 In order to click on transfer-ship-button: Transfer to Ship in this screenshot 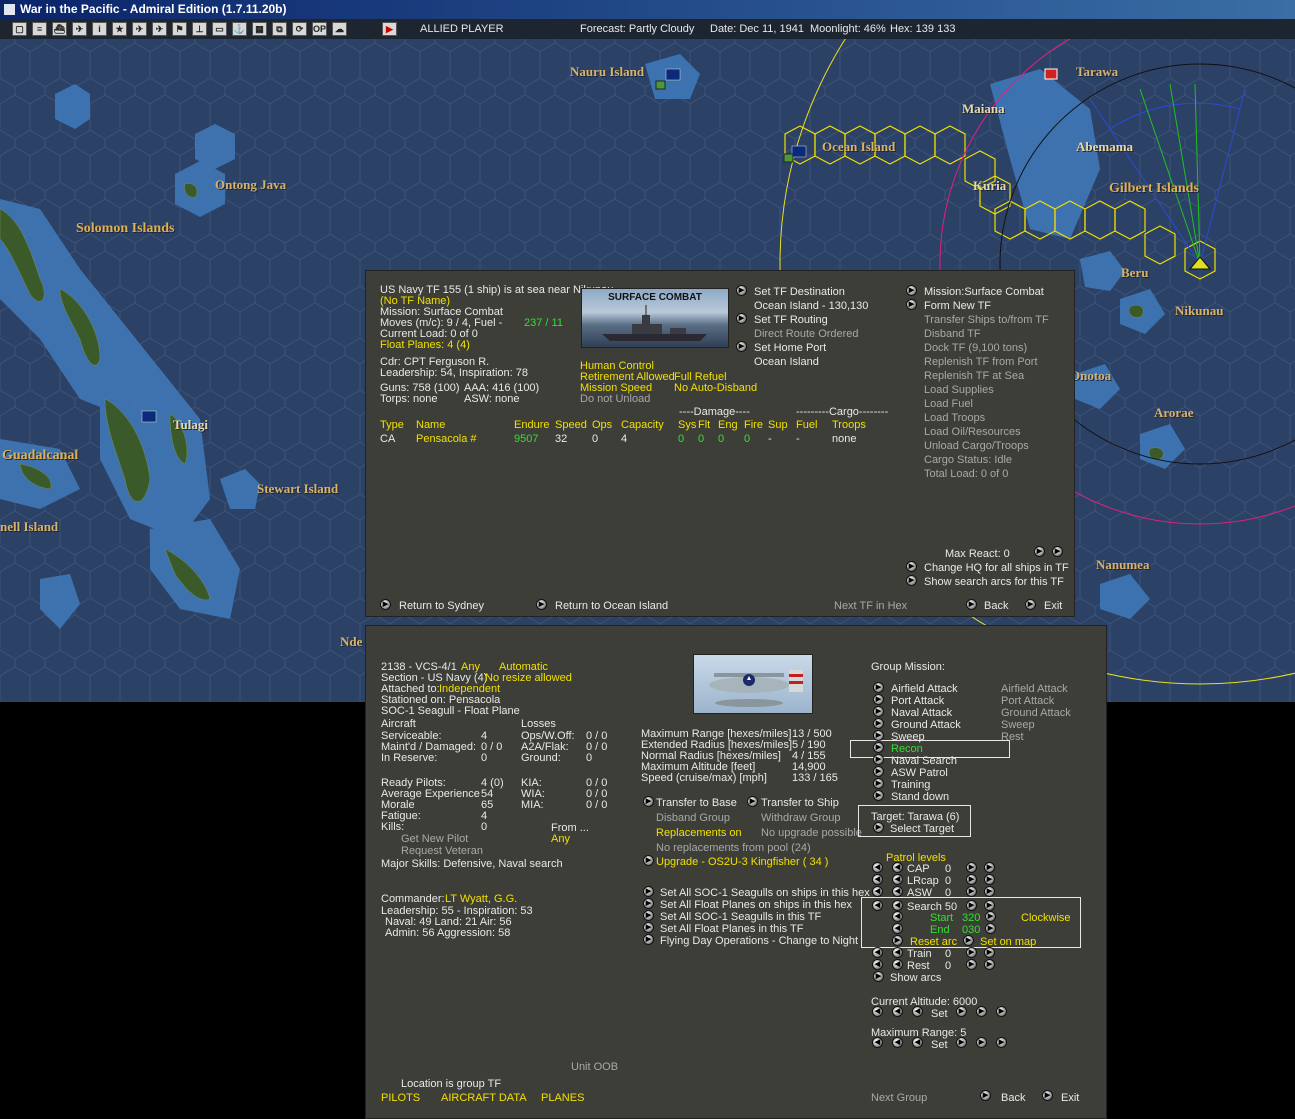, I will do `click(800, 803)`.